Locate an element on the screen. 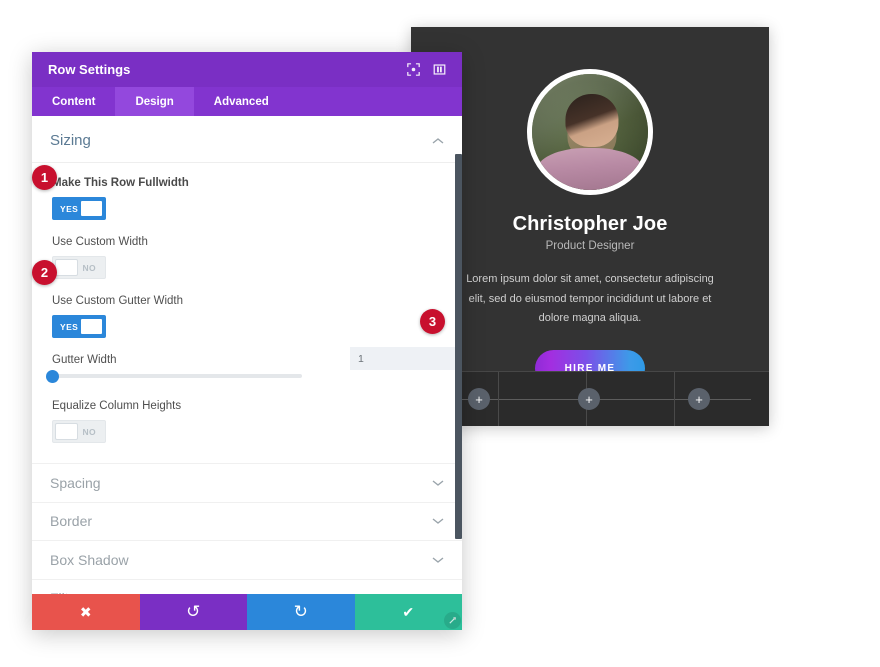  section-header-spacing: Spacing is located at coordinates (247, 482).